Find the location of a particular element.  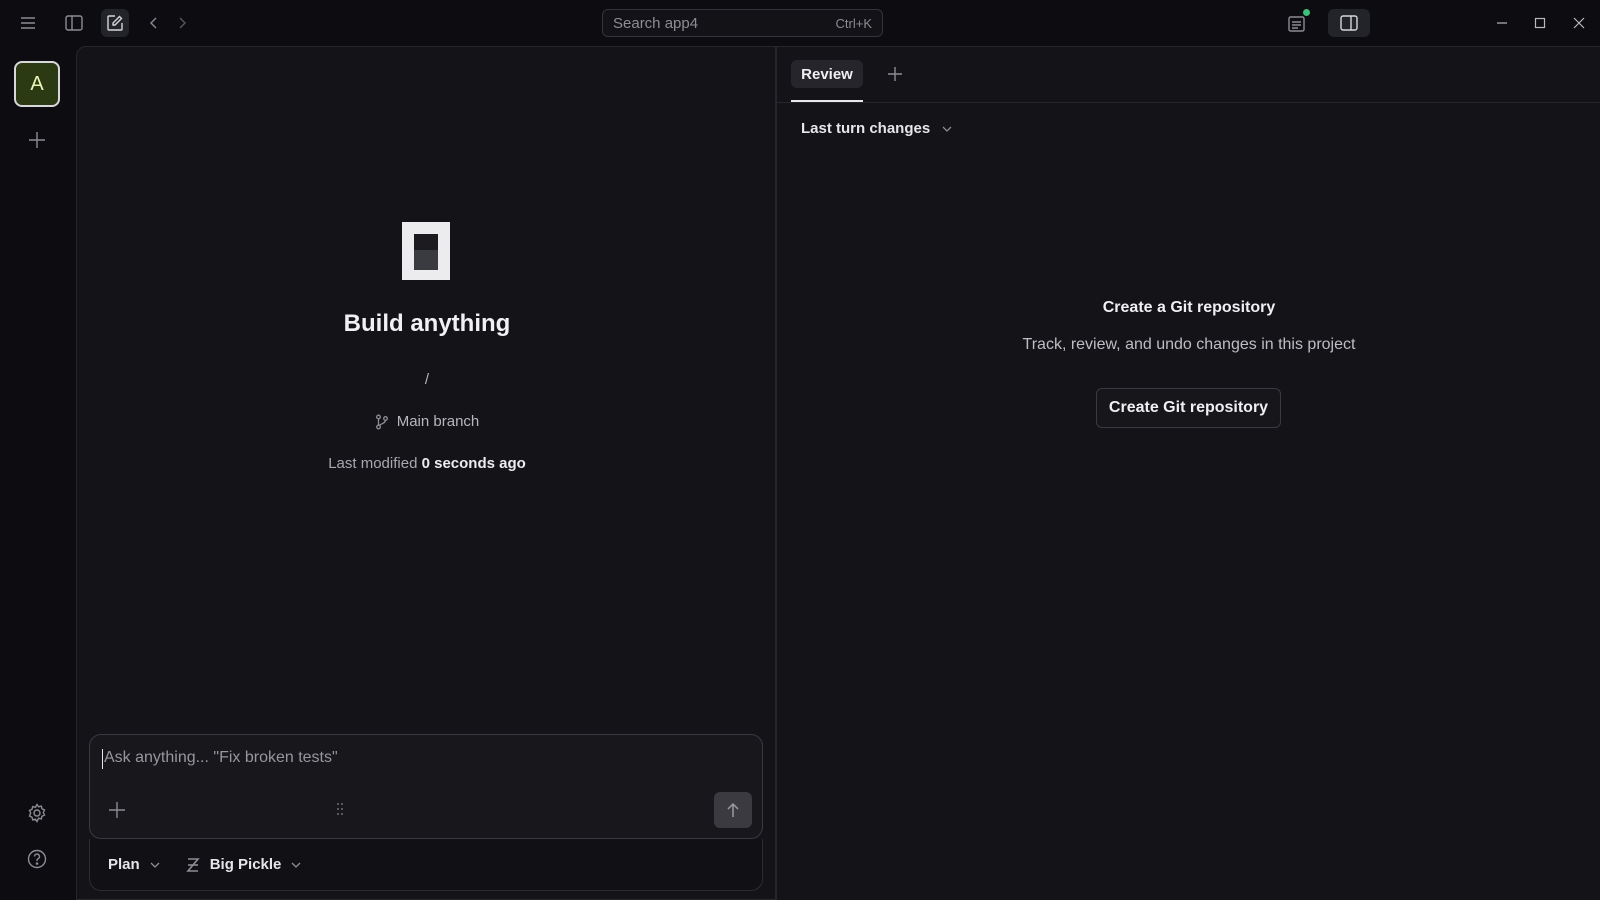

mode-selector: Plan is located at coordinates (134, 864).